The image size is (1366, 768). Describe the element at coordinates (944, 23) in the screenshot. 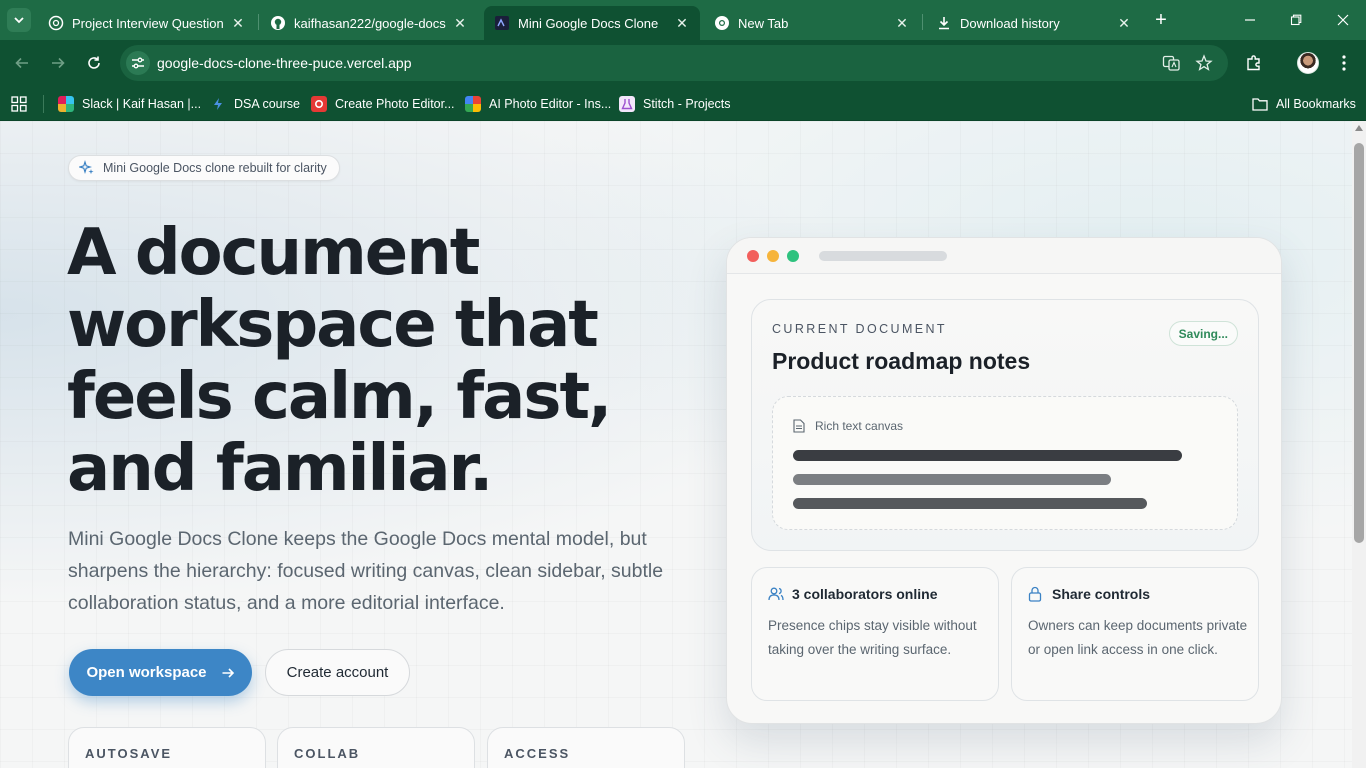

I see `download-icon` at that location.